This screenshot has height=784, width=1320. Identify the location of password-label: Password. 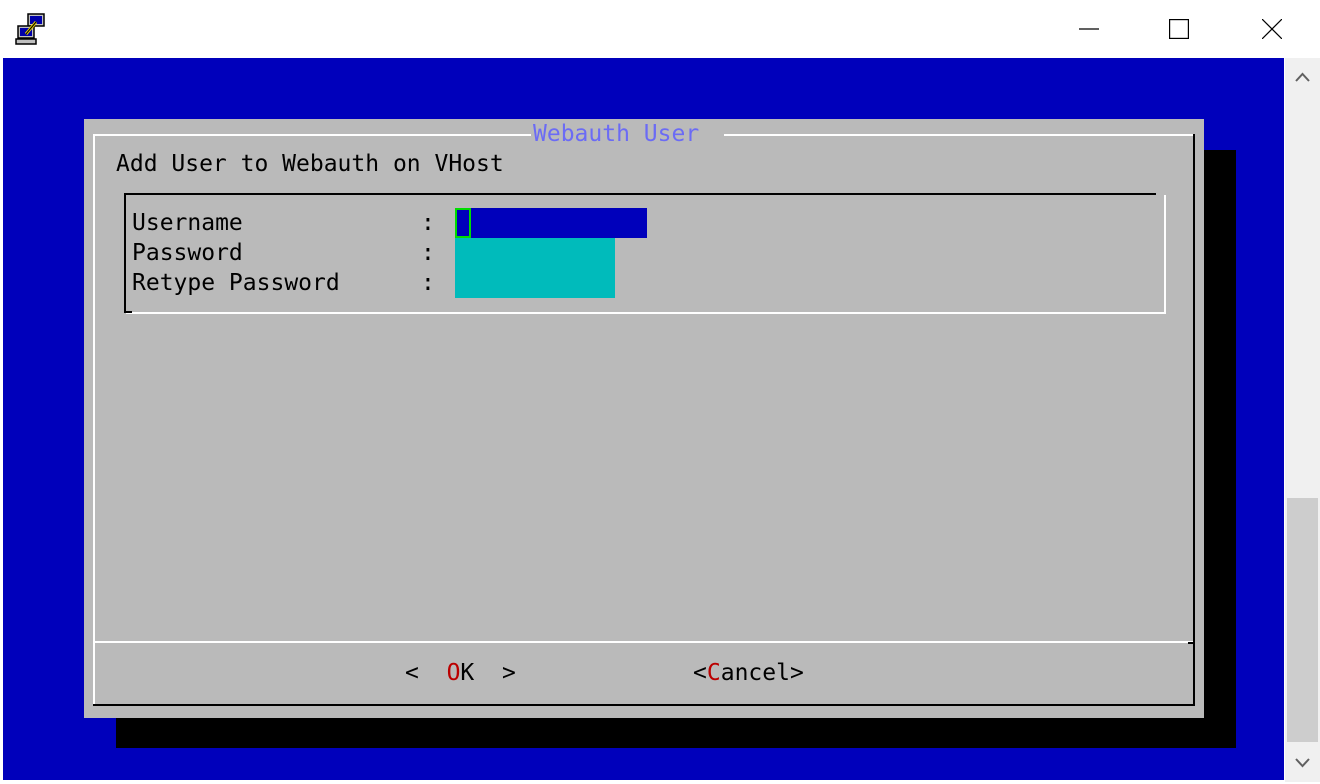
(187, 253).